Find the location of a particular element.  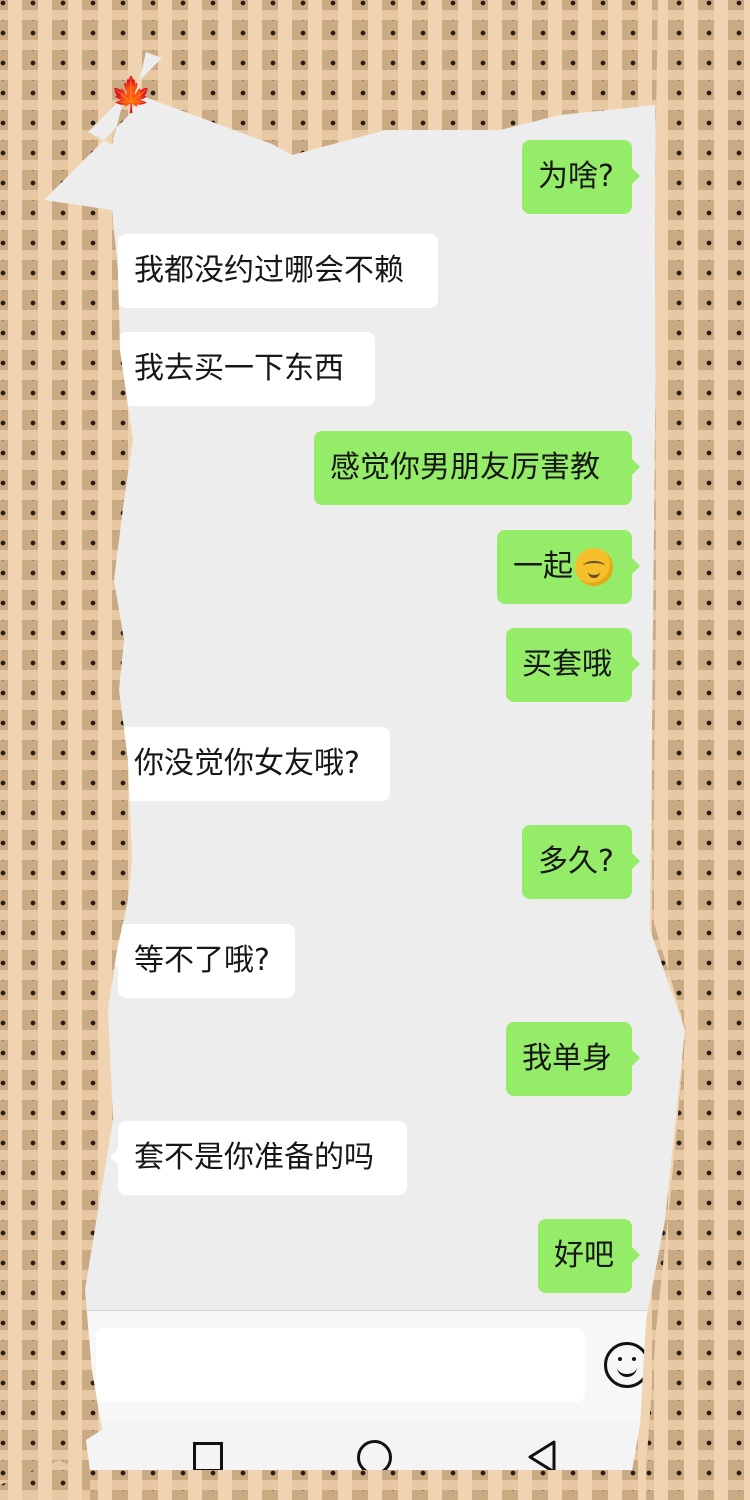

android-navigation-bar is located at coordinates (364, 1445).